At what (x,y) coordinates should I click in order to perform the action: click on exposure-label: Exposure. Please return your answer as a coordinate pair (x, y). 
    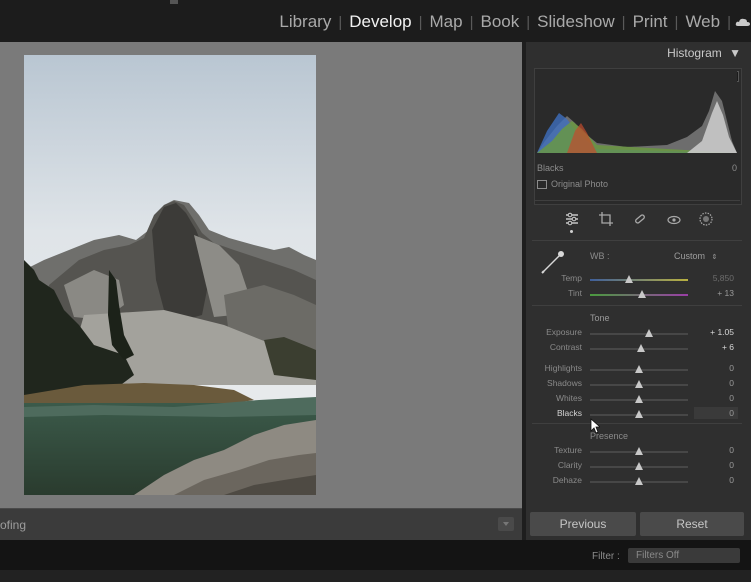
    Looking at the image, I should click on (564, 332).